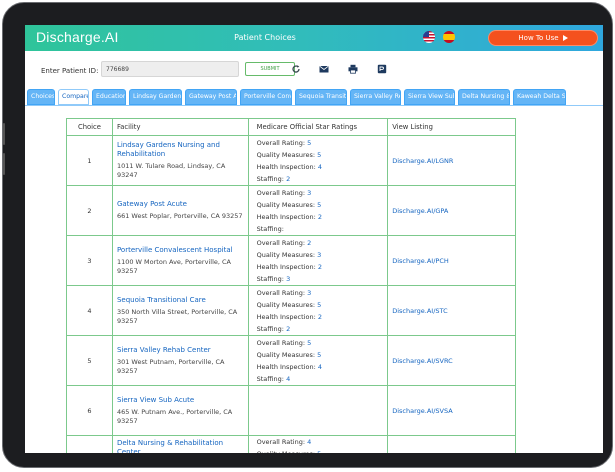  Describe the element at coordinates (41, 97) in the screenshot. I see `tab-choices: Choices` at that location.